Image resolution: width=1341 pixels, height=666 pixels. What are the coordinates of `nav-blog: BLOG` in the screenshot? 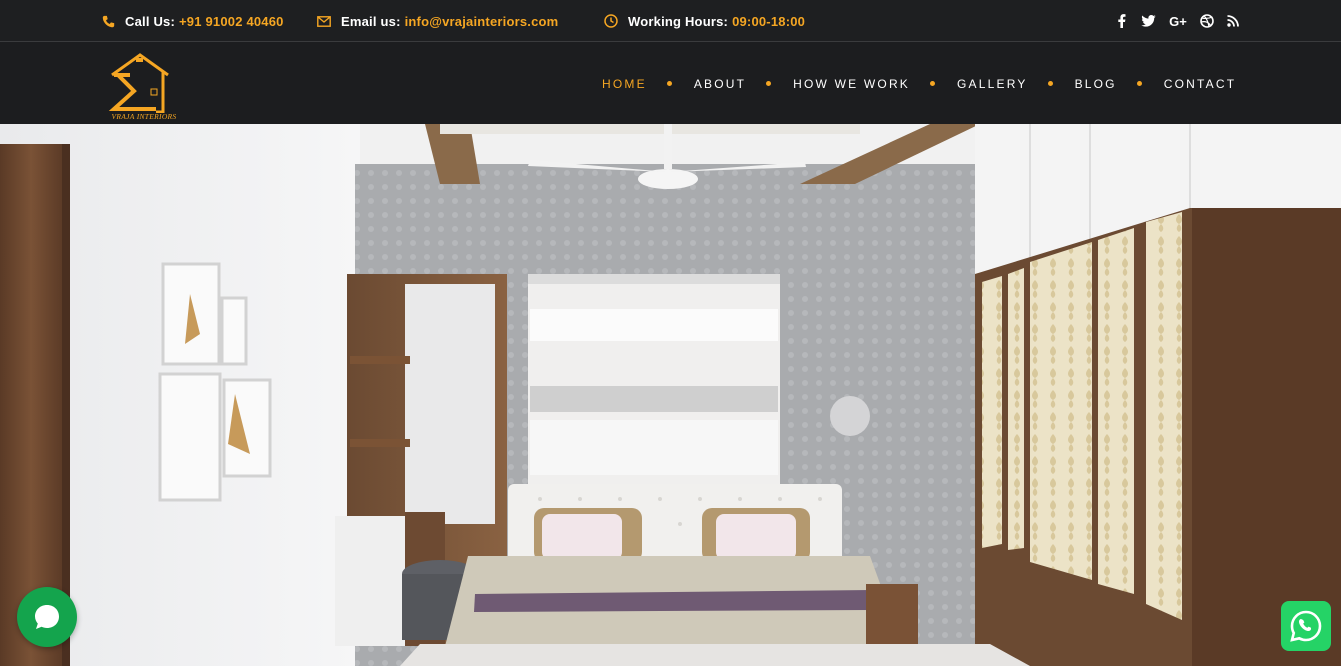 It's located at (1096, 84).